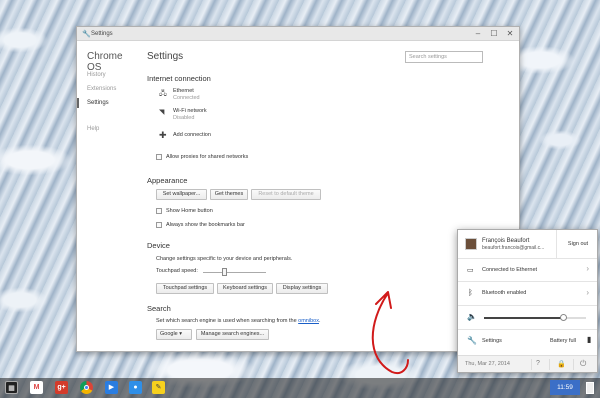 Image resolution: width=600 pixels, height=398 pixels. What do you see at coordinates (163, 135) in the screenshot?
I see `plus-icon: ✚` at bounding box center [163, 135].